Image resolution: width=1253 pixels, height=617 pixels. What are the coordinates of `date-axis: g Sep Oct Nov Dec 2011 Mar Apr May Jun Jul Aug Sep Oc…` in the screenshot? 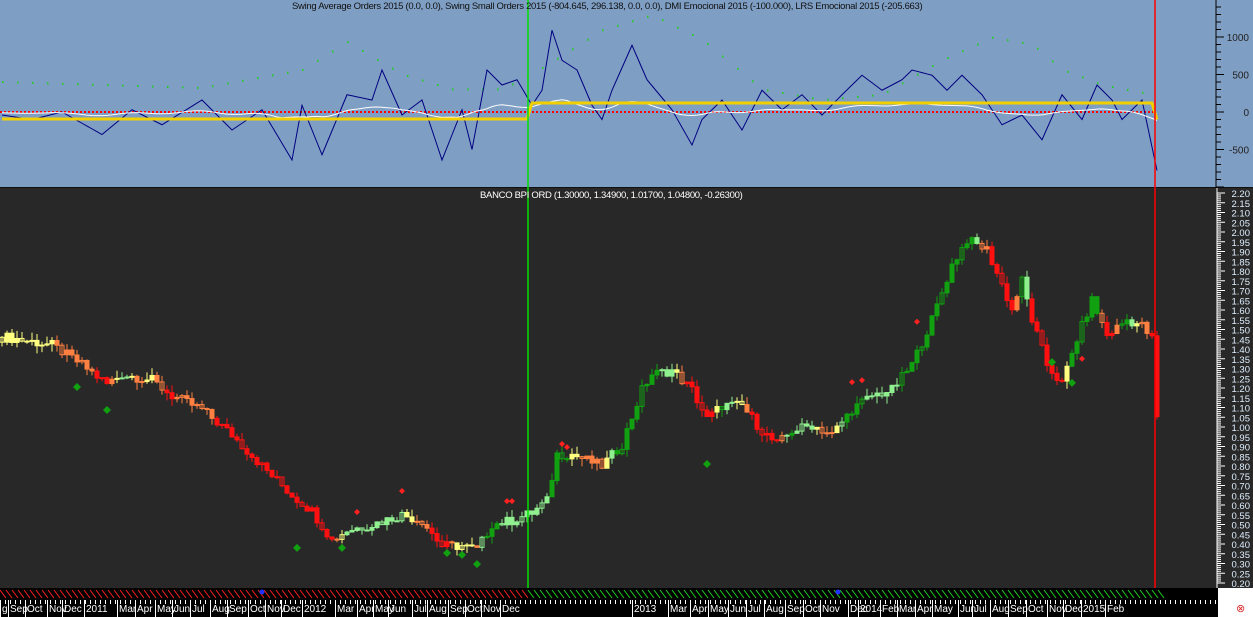 It's located at (609, 608).